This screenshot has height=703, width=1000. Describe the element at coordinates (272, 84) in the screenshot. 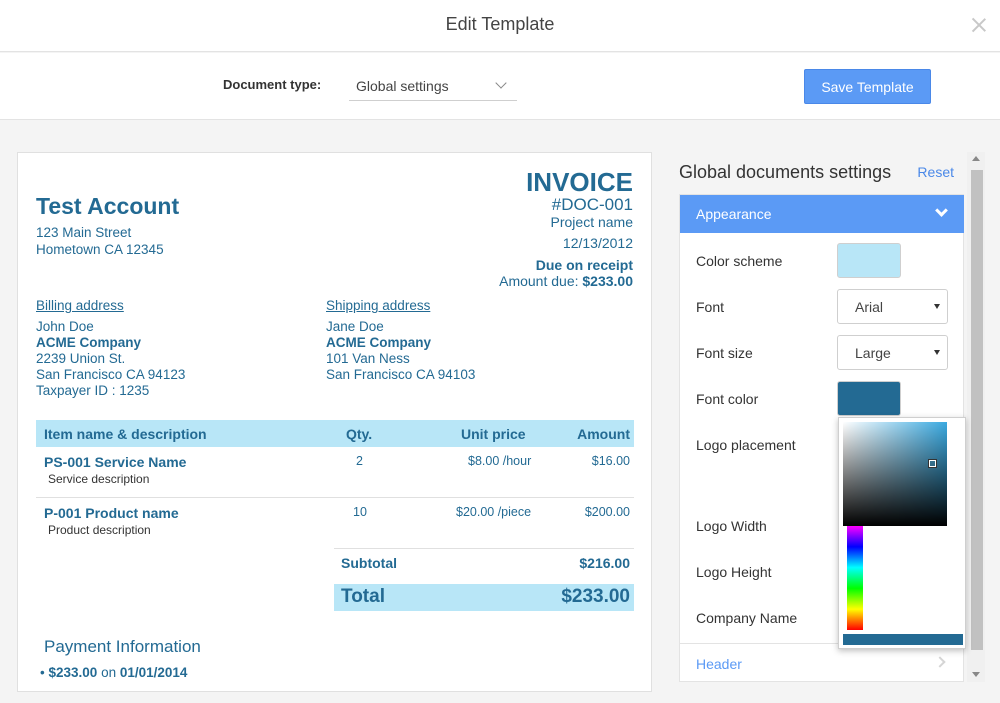

I see `document-type-label: Document type:` at that location.